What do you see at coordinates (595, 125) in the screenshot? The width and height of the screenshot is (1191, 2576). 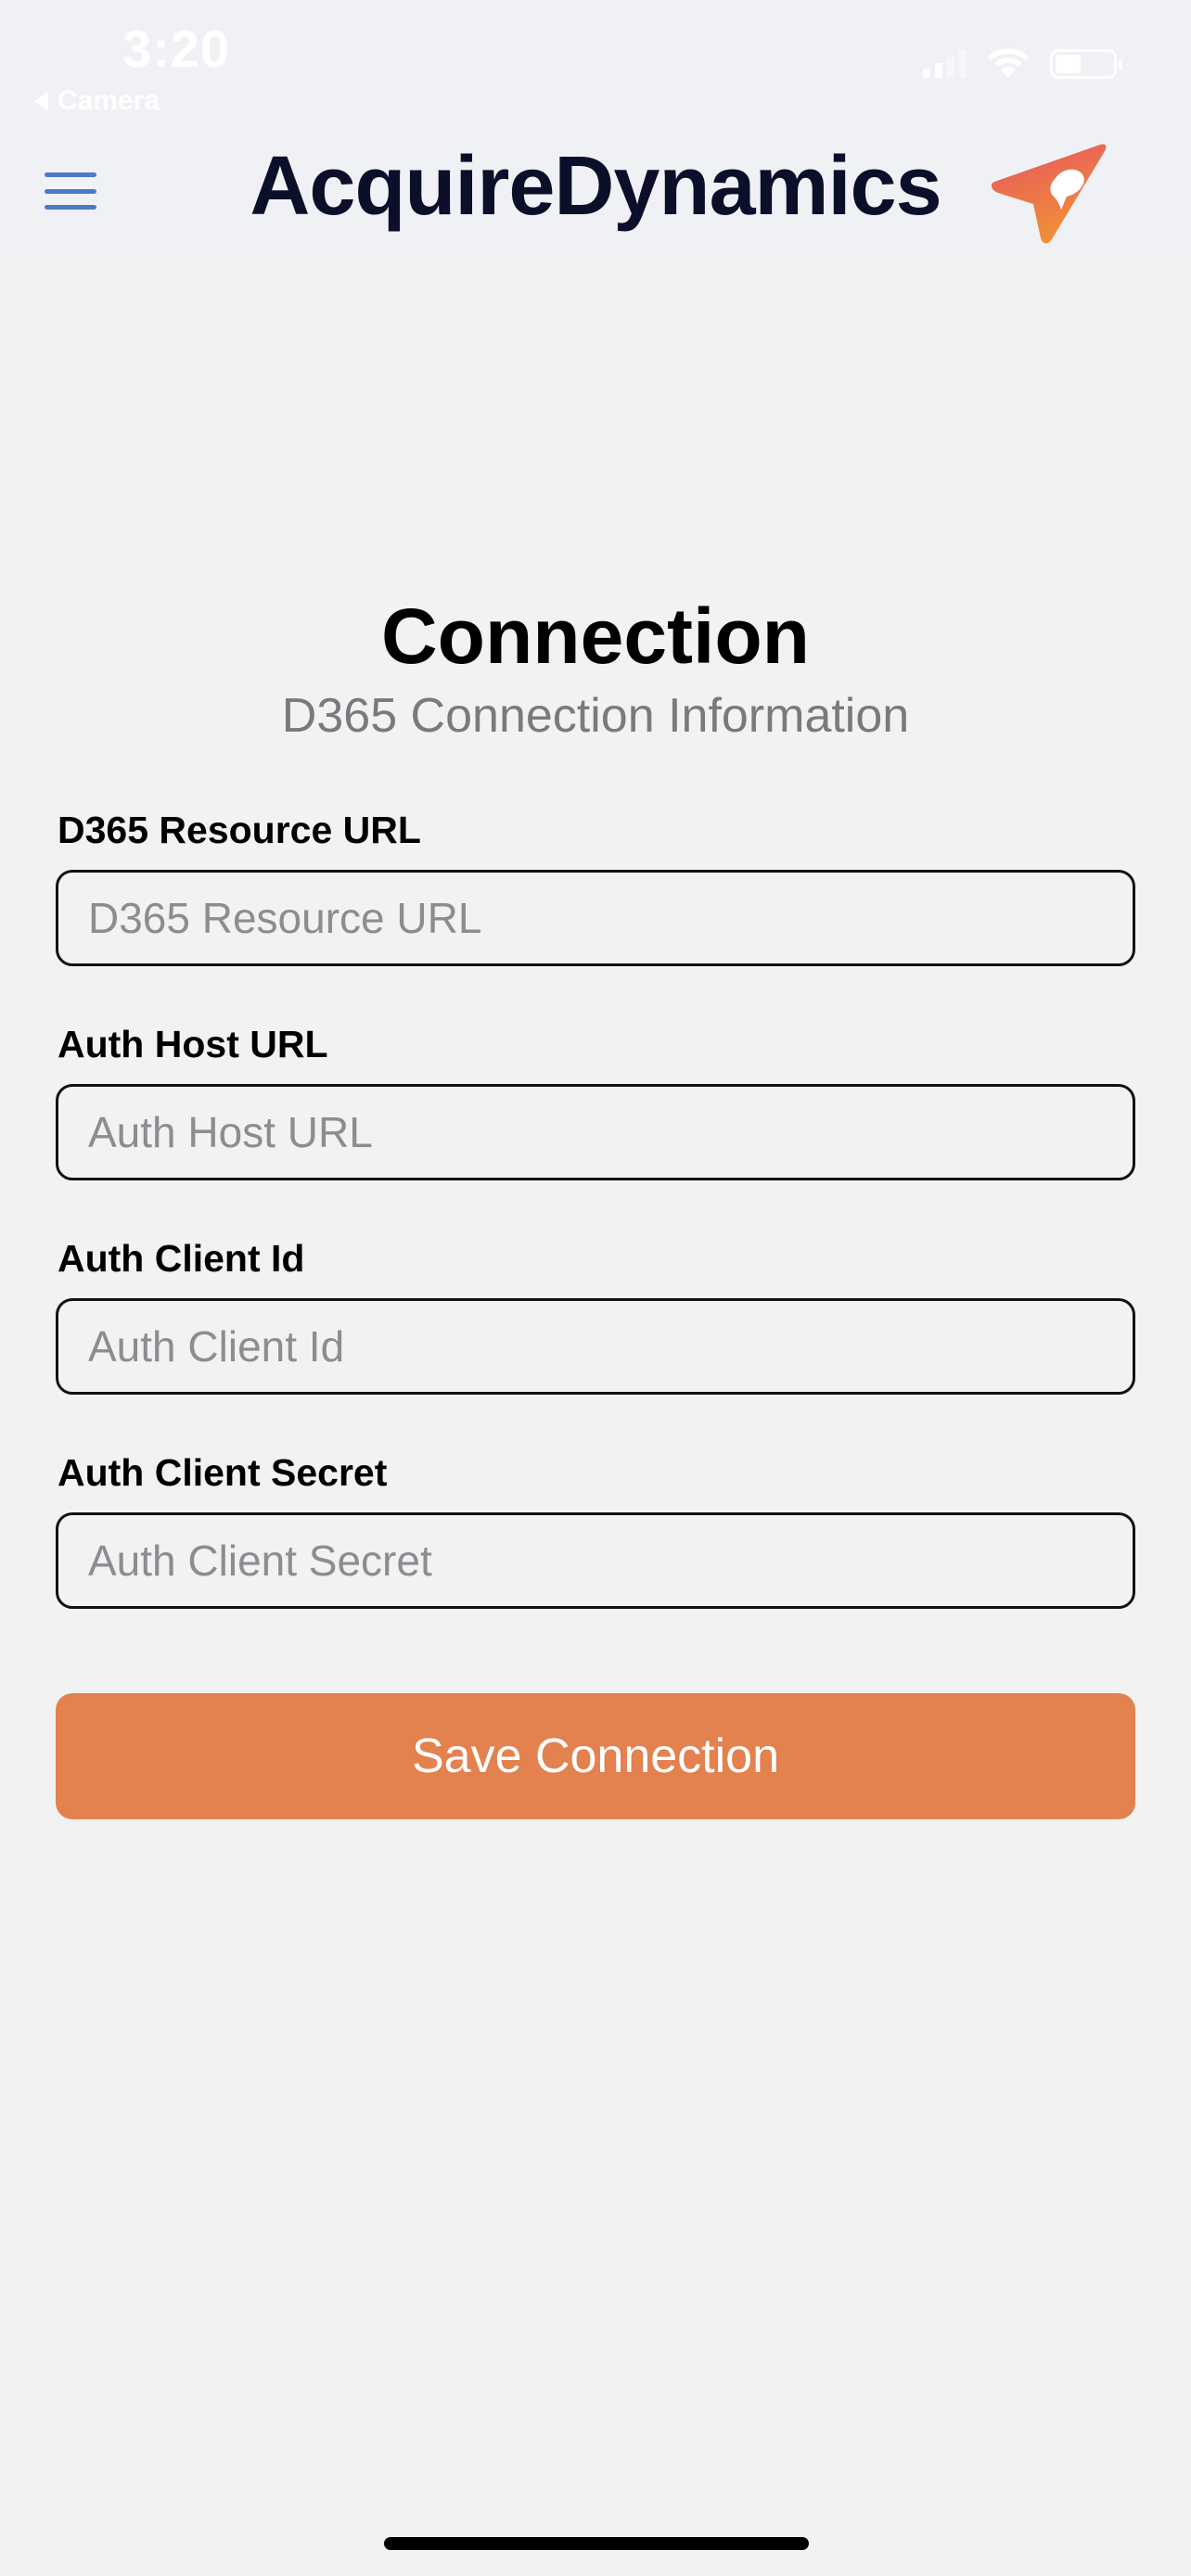 I see `header: 3:20 Camera AcquireDynamics` at bounding box center [595, 125].